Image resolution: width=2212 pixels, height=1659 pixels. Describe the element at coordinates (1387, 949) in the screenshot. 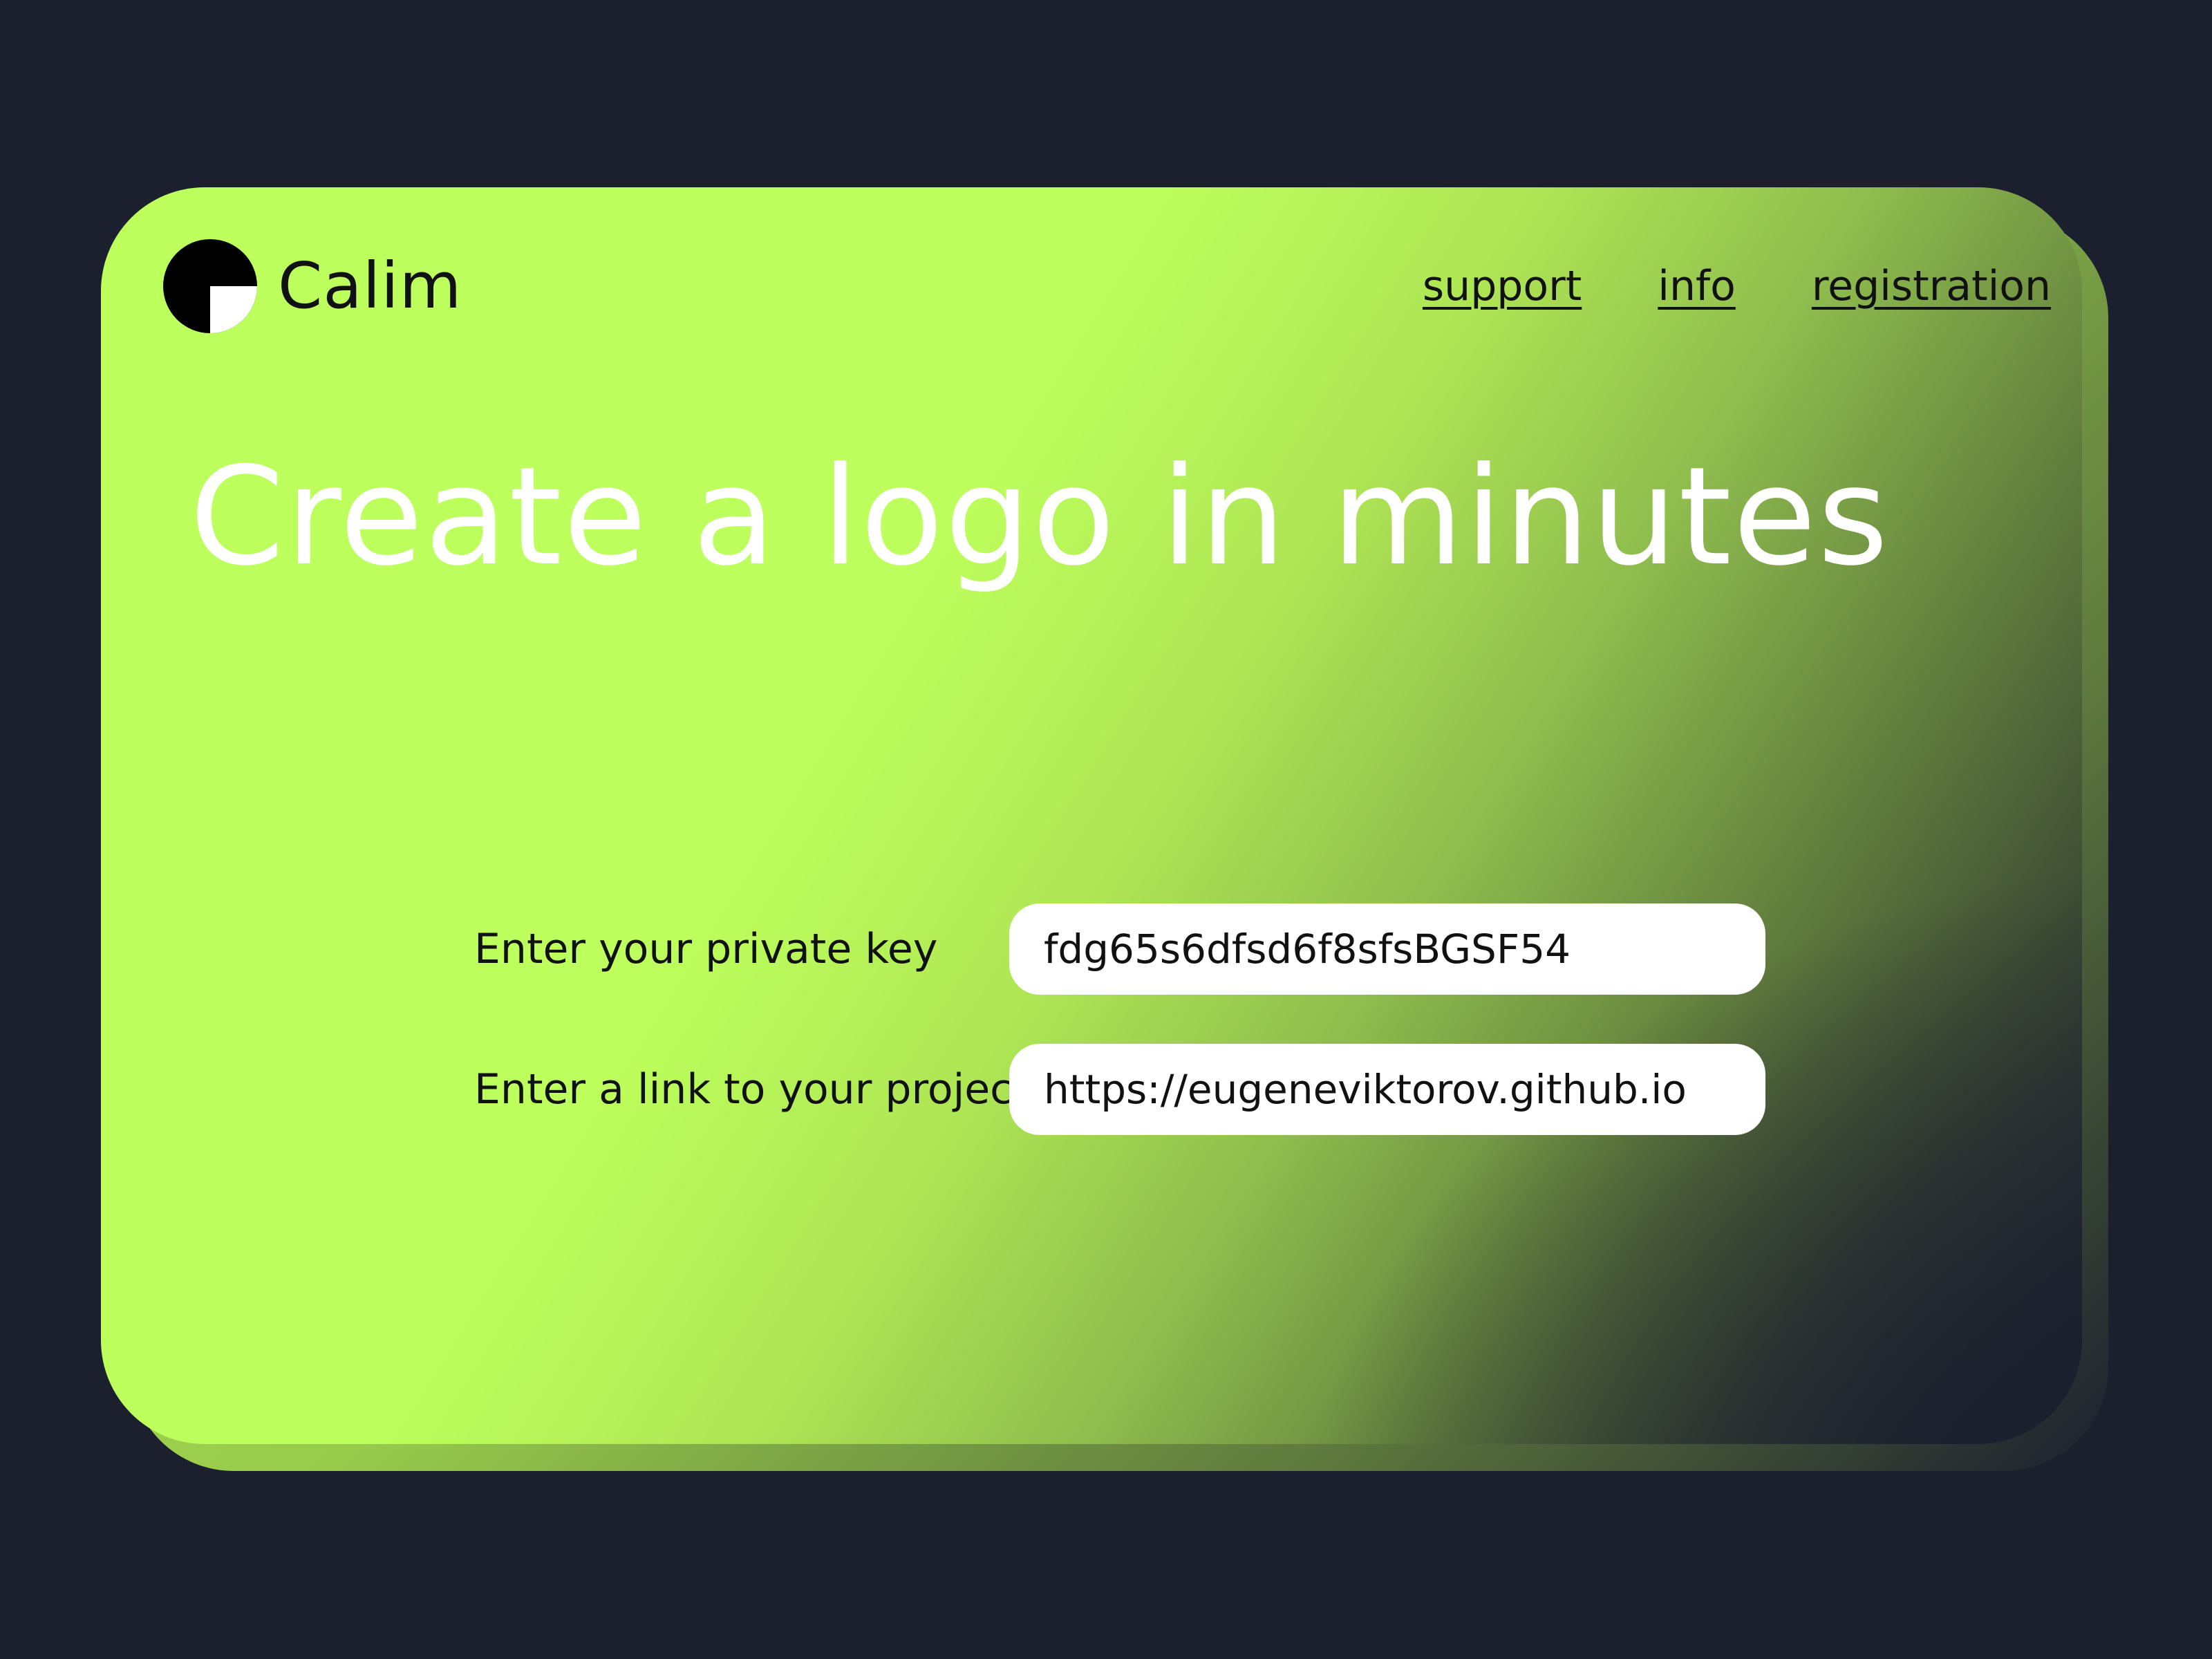

I see `private-key-input` at that location.